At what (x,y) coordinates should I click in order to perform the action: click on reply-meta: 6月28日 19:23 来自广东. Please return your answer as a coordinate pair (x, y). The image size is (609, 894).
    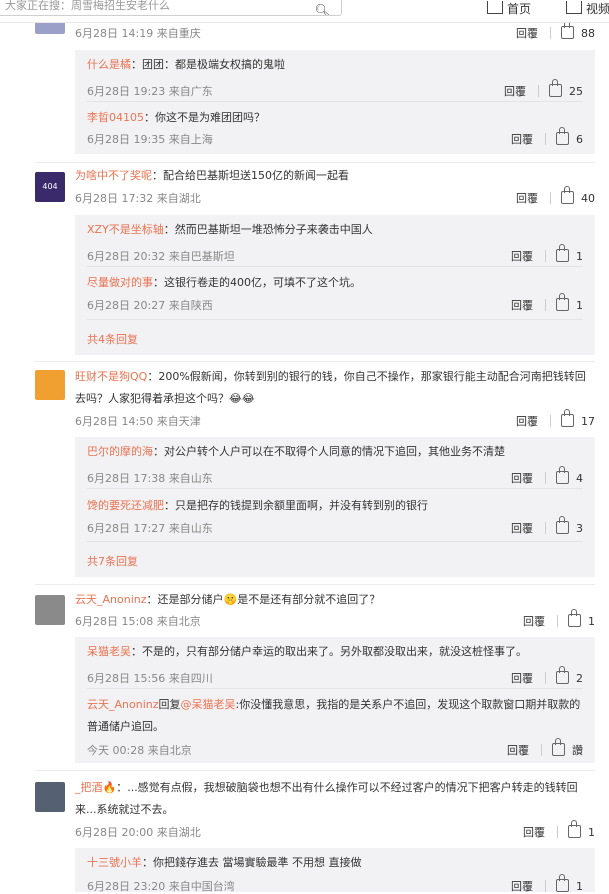
    Looking at the image, I should click on (150, 91).